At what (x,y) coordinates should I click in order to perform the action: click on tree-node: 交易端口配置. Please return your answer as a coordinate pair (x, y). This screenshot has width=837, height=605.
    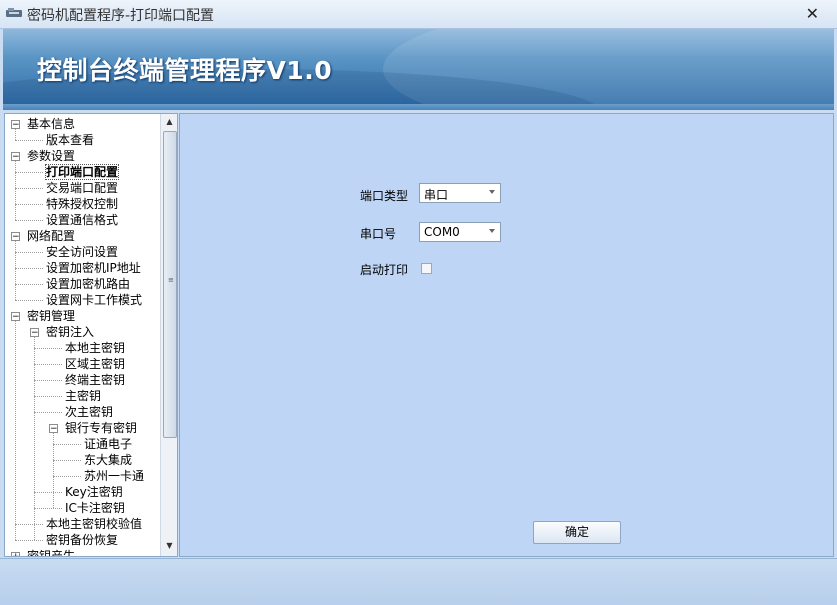
    Looking at the image, I should click on (82, 188).